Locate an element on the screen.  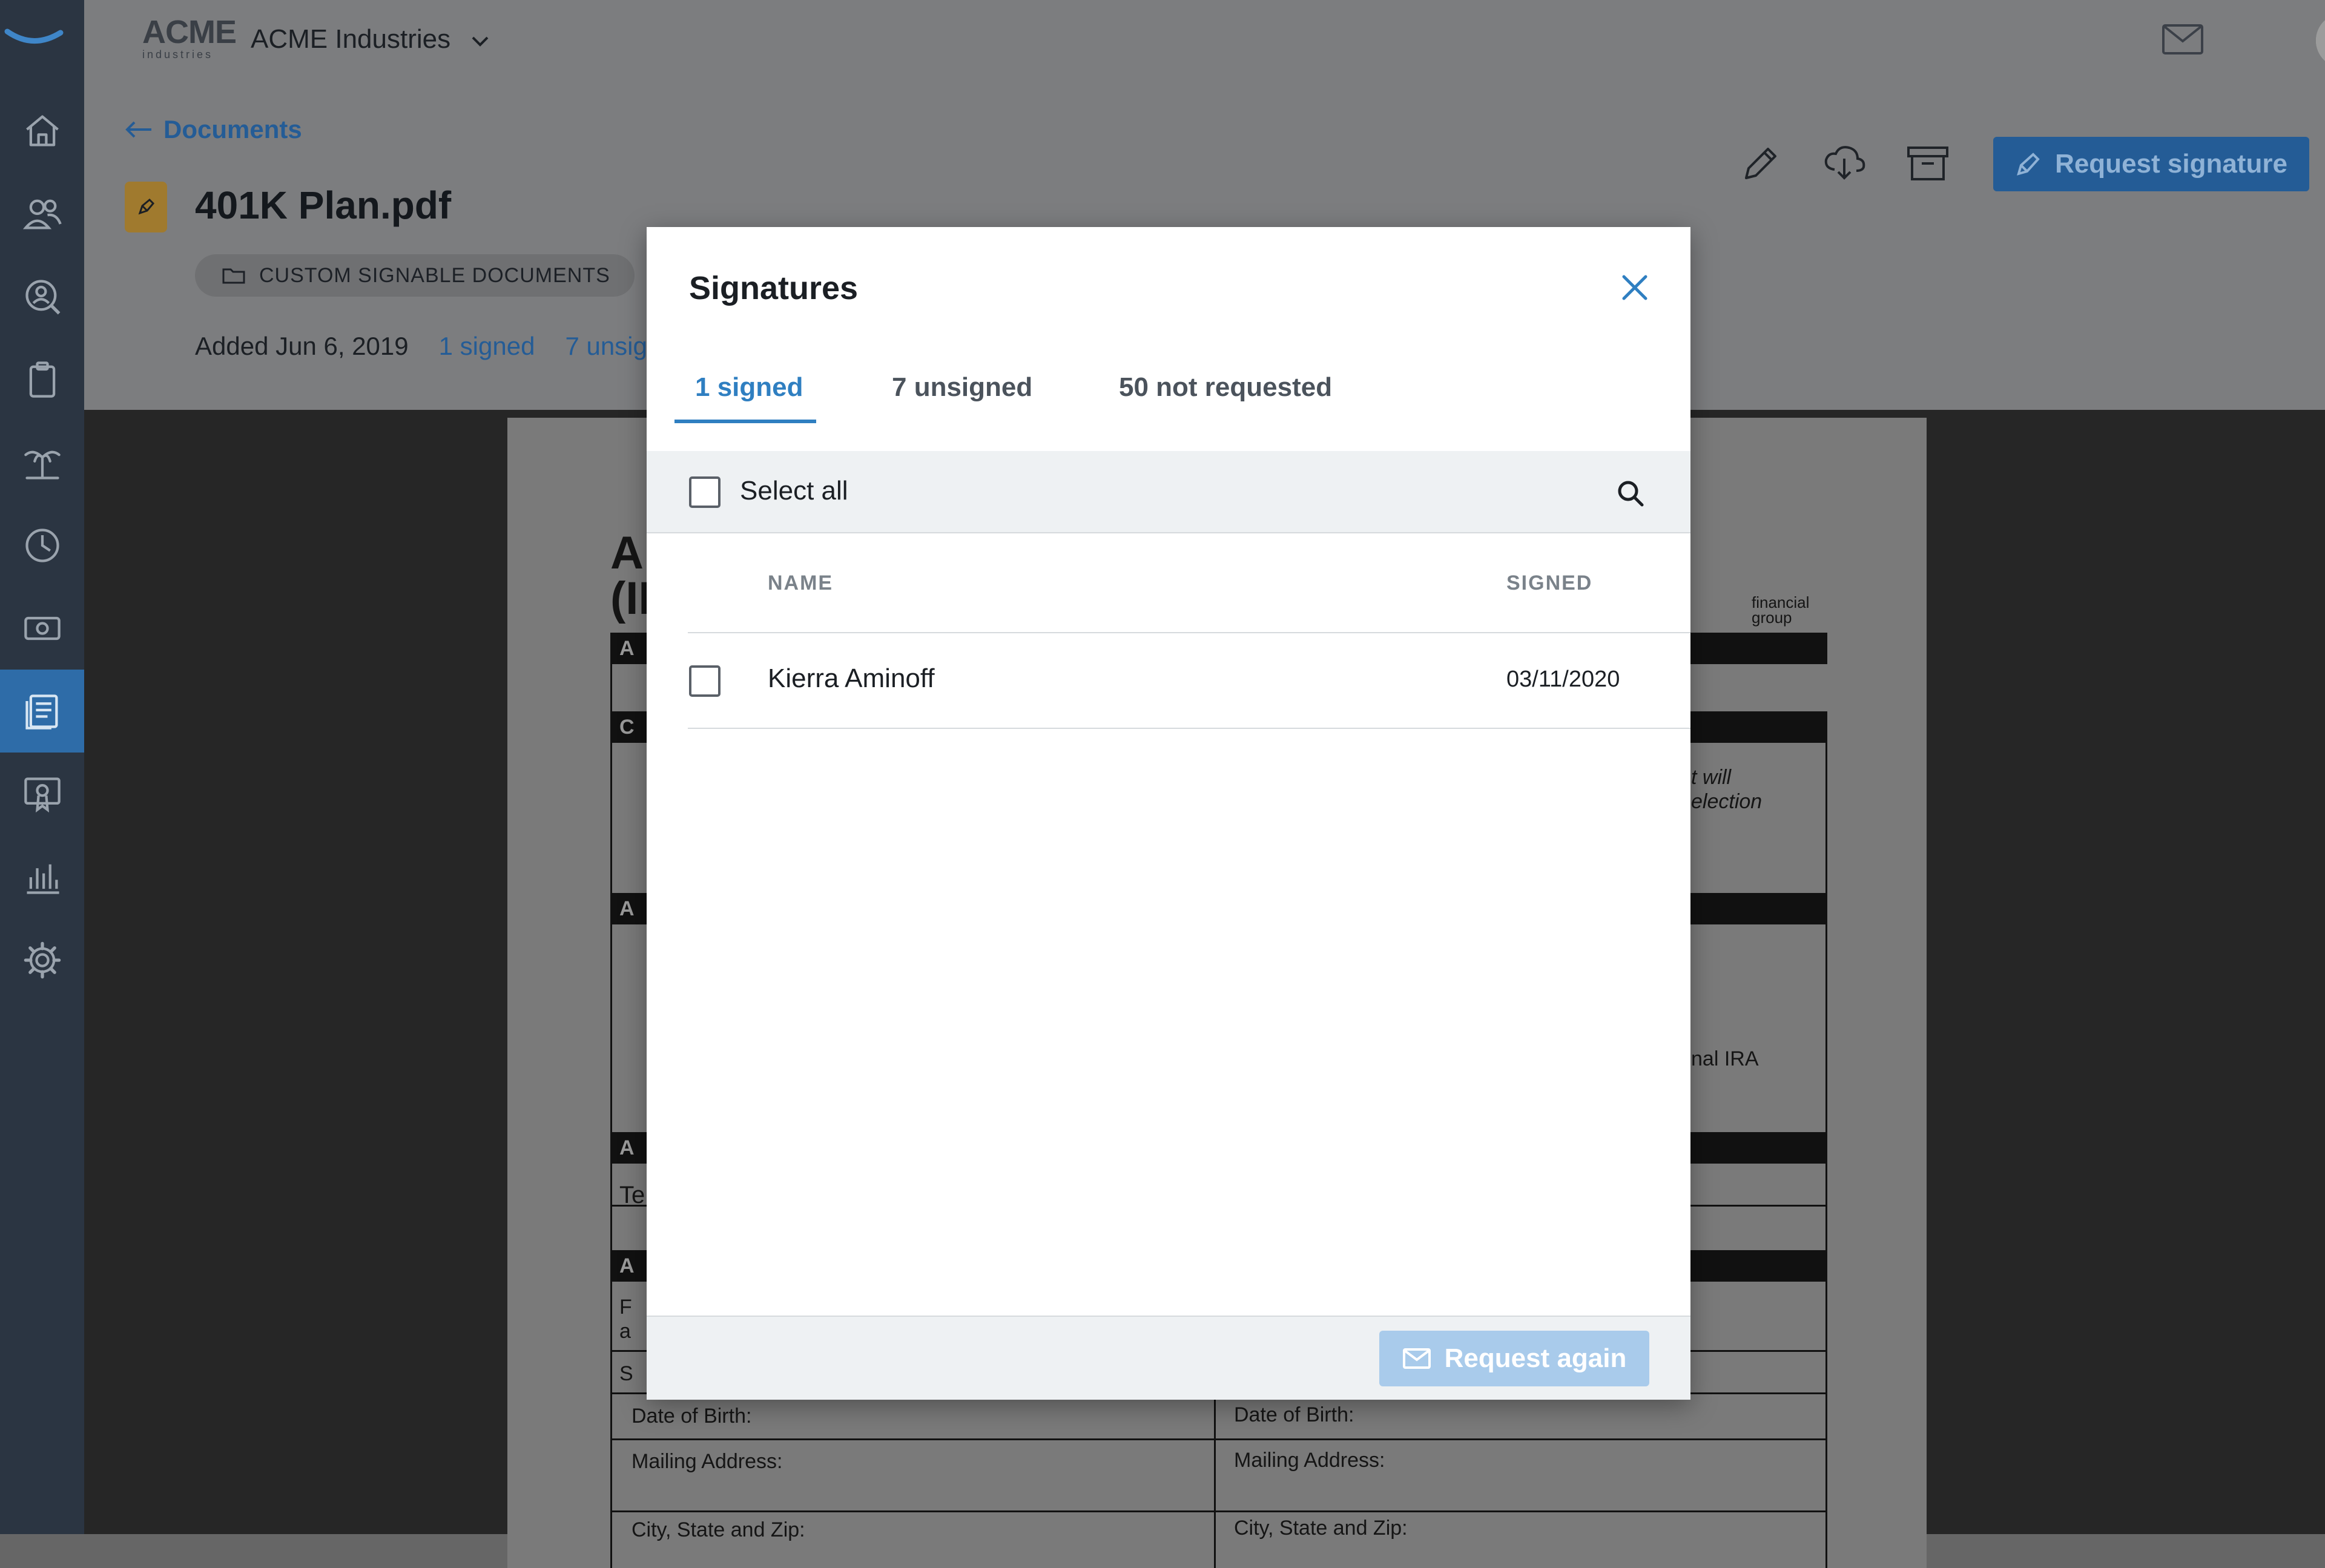
sidebar-item-time is located at coordinates (42, 545).